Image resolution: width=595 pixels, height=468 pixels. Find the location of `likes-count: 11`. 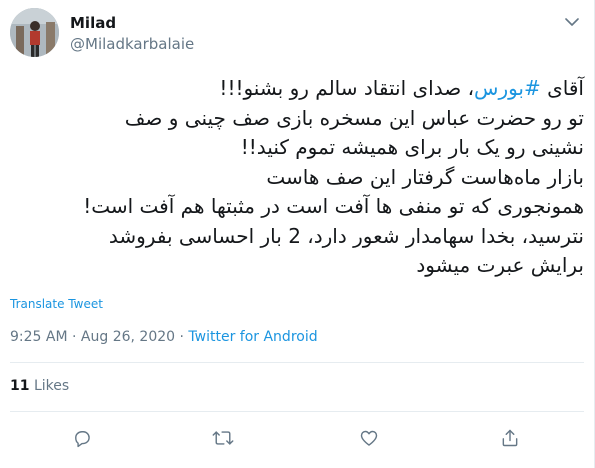

likes-count: 11 is located at coordinates (20, 386).